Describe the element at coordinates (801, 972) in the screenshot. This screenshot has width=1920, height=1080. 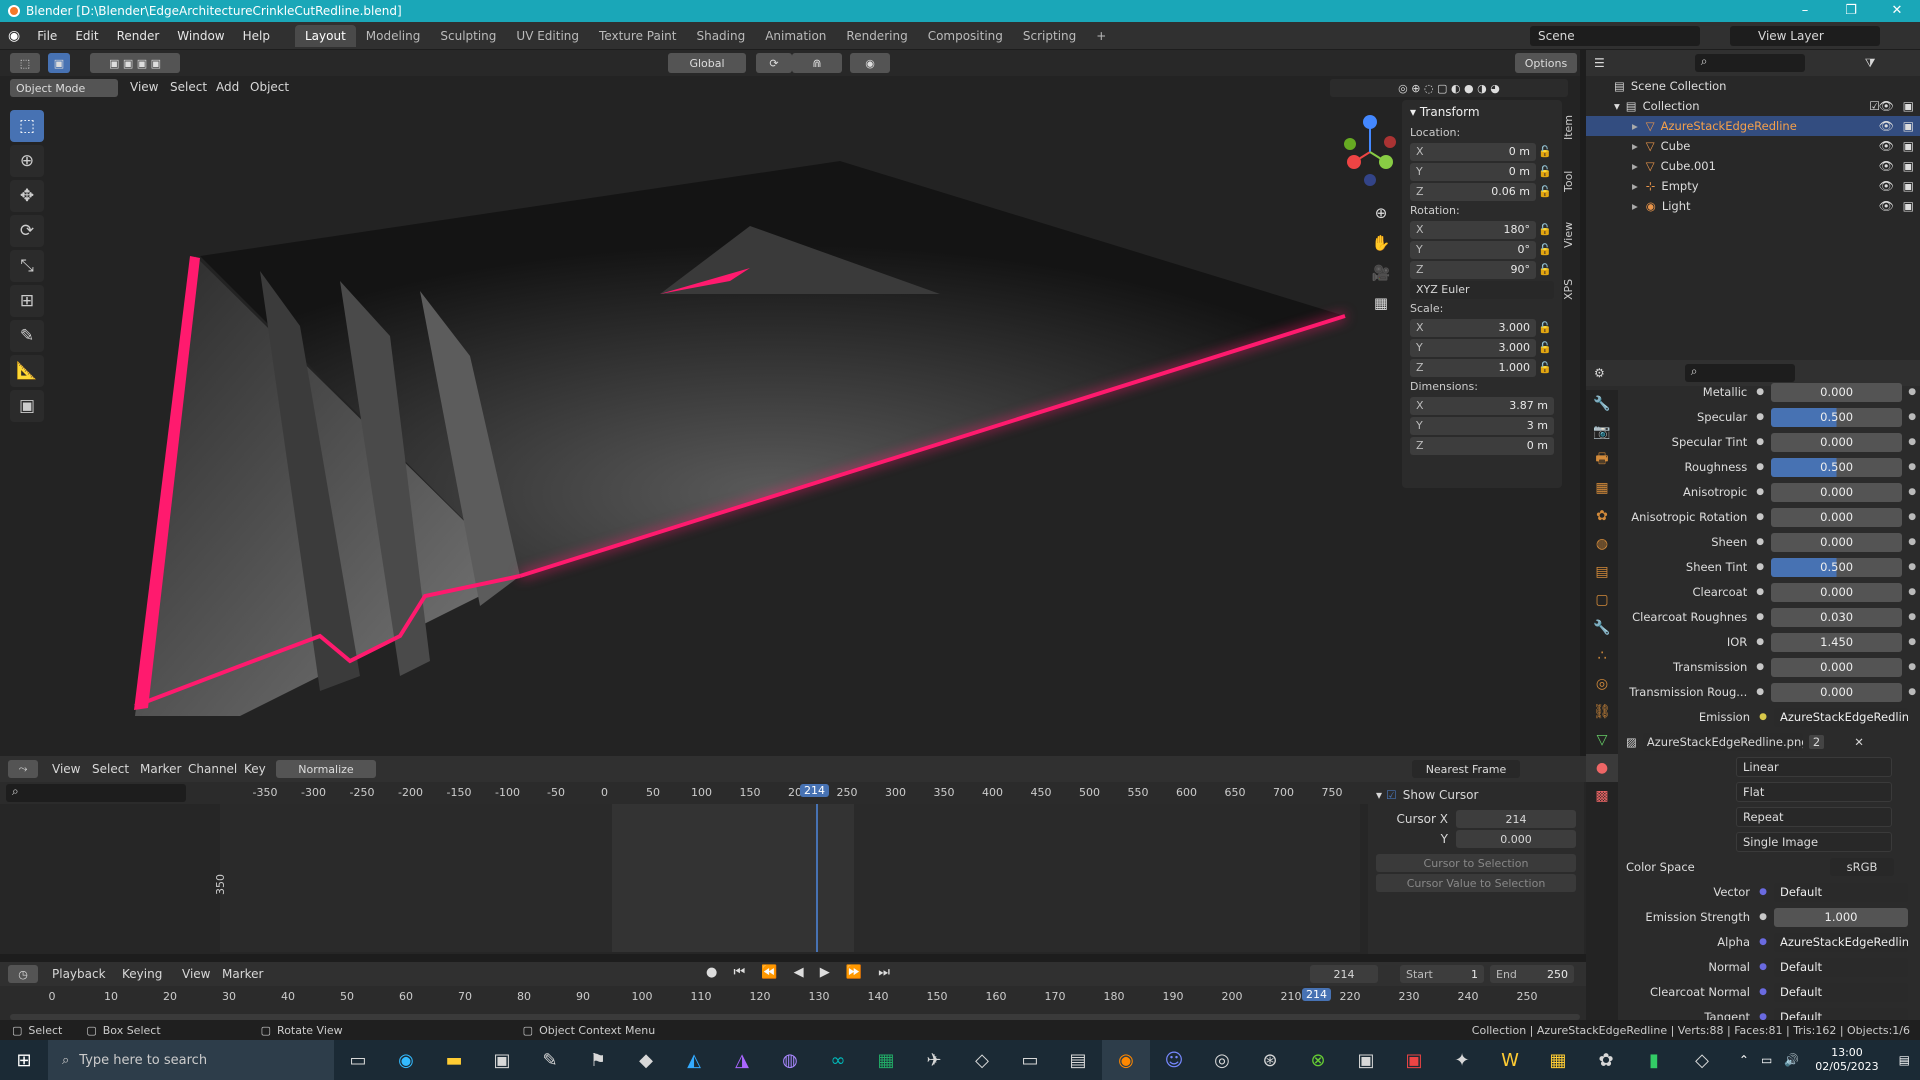
I see `playback-controls: ● ⏮ ⏪ ◀ ▶ ⏩ ⏭` at that location.